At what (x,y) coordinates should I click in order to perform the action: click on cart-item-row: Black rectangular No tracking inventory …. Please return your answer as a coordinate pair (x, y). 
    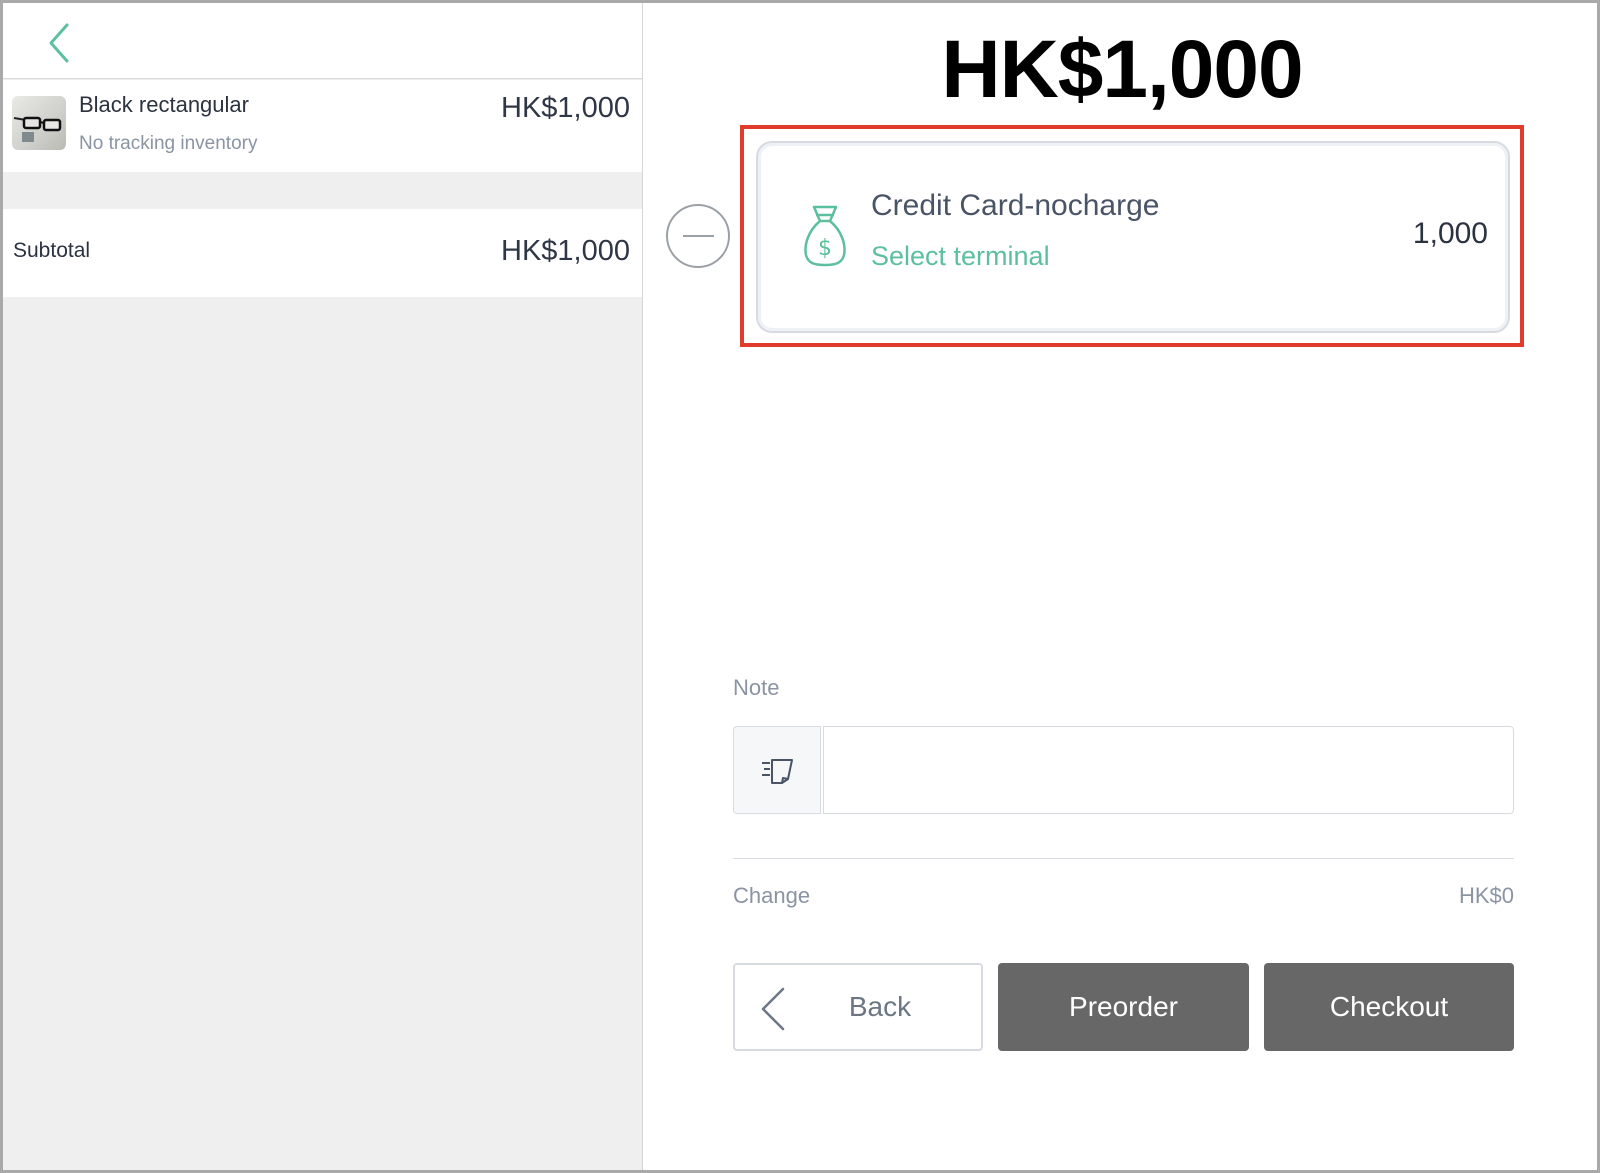
    Looking at the image, I should click on (322, 126).